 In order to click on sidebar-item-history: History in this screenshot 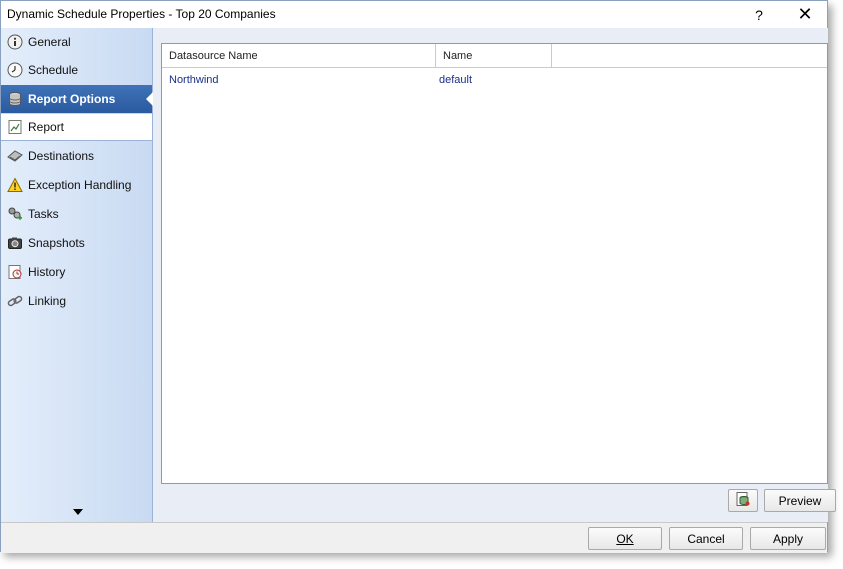, I will do `click(76, 272)`.